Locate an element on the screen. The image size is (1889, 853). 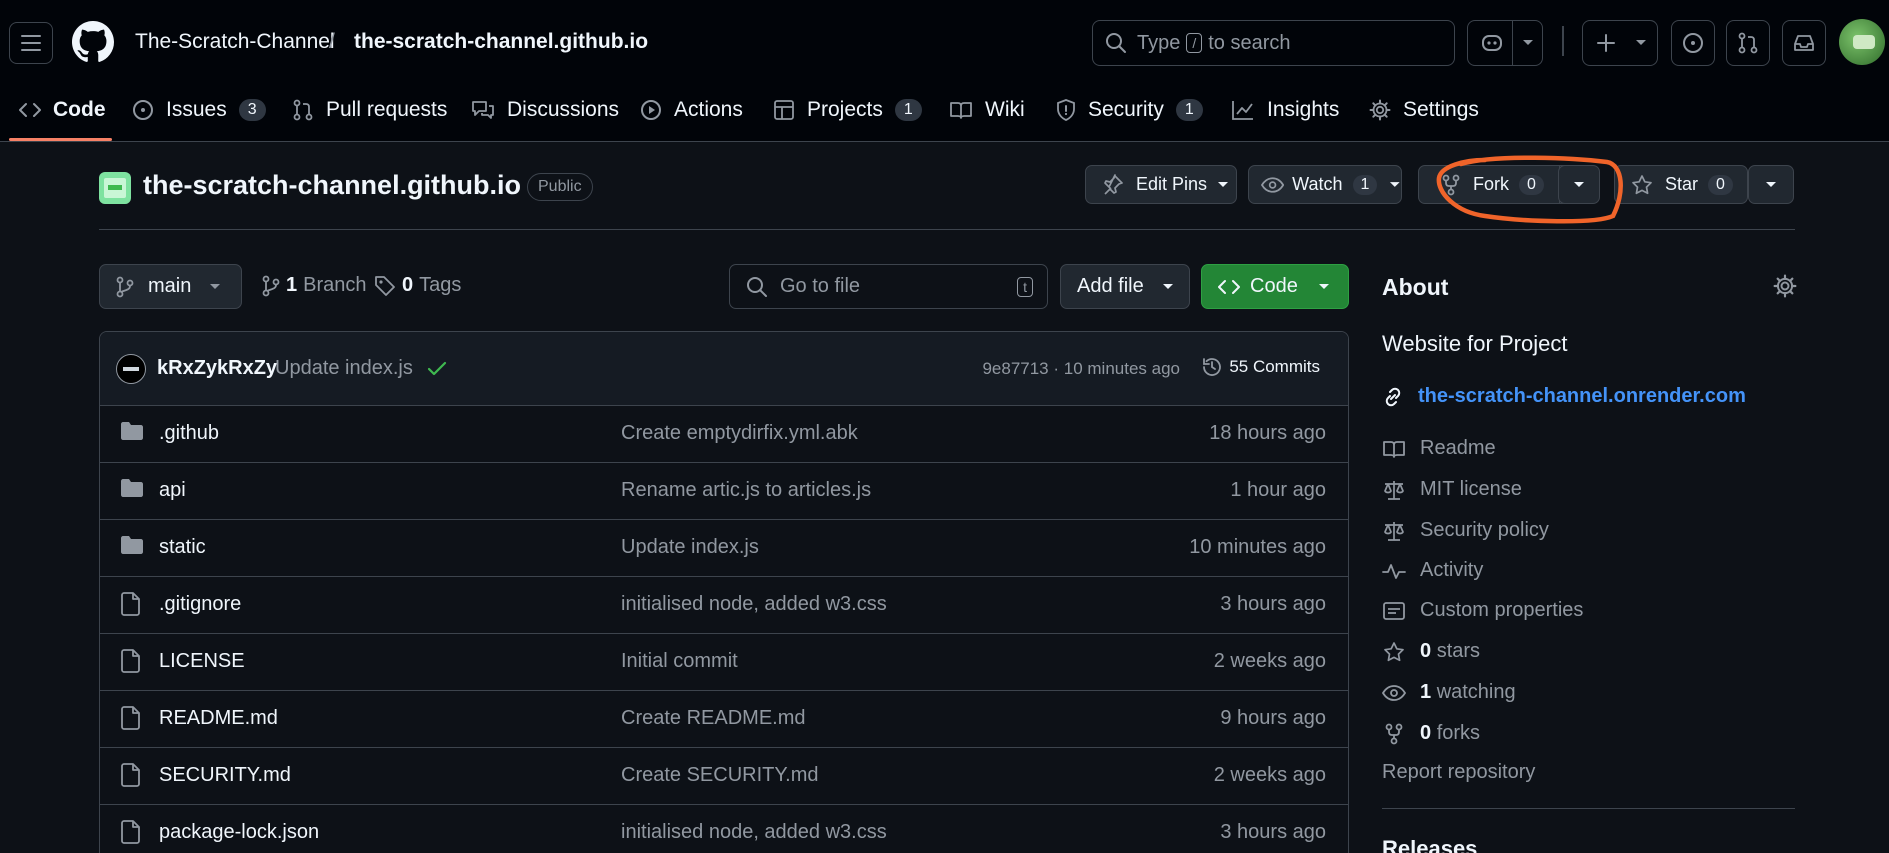
watch-button: Watch 1 is located at coordinates (1325, 184).